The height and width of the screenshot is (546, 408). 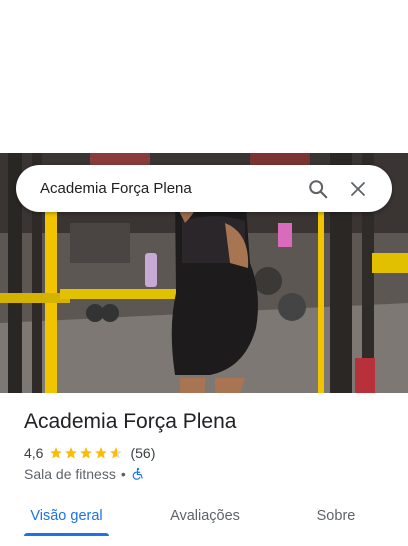 What do you see at coordinates (143, 453) in the screenshot?
I see `review-count: (56)` at bounding box center [143, 453].